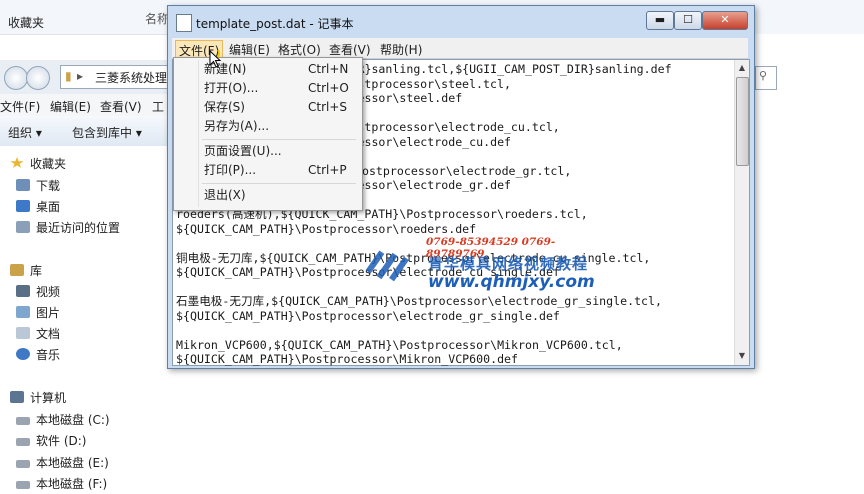 This screenshot has height=494, width=864. What do you see at coordinates (742, 68) in the screenshot?
I see `scroll-up-icon: ▲` at bounding box center [742, 68].